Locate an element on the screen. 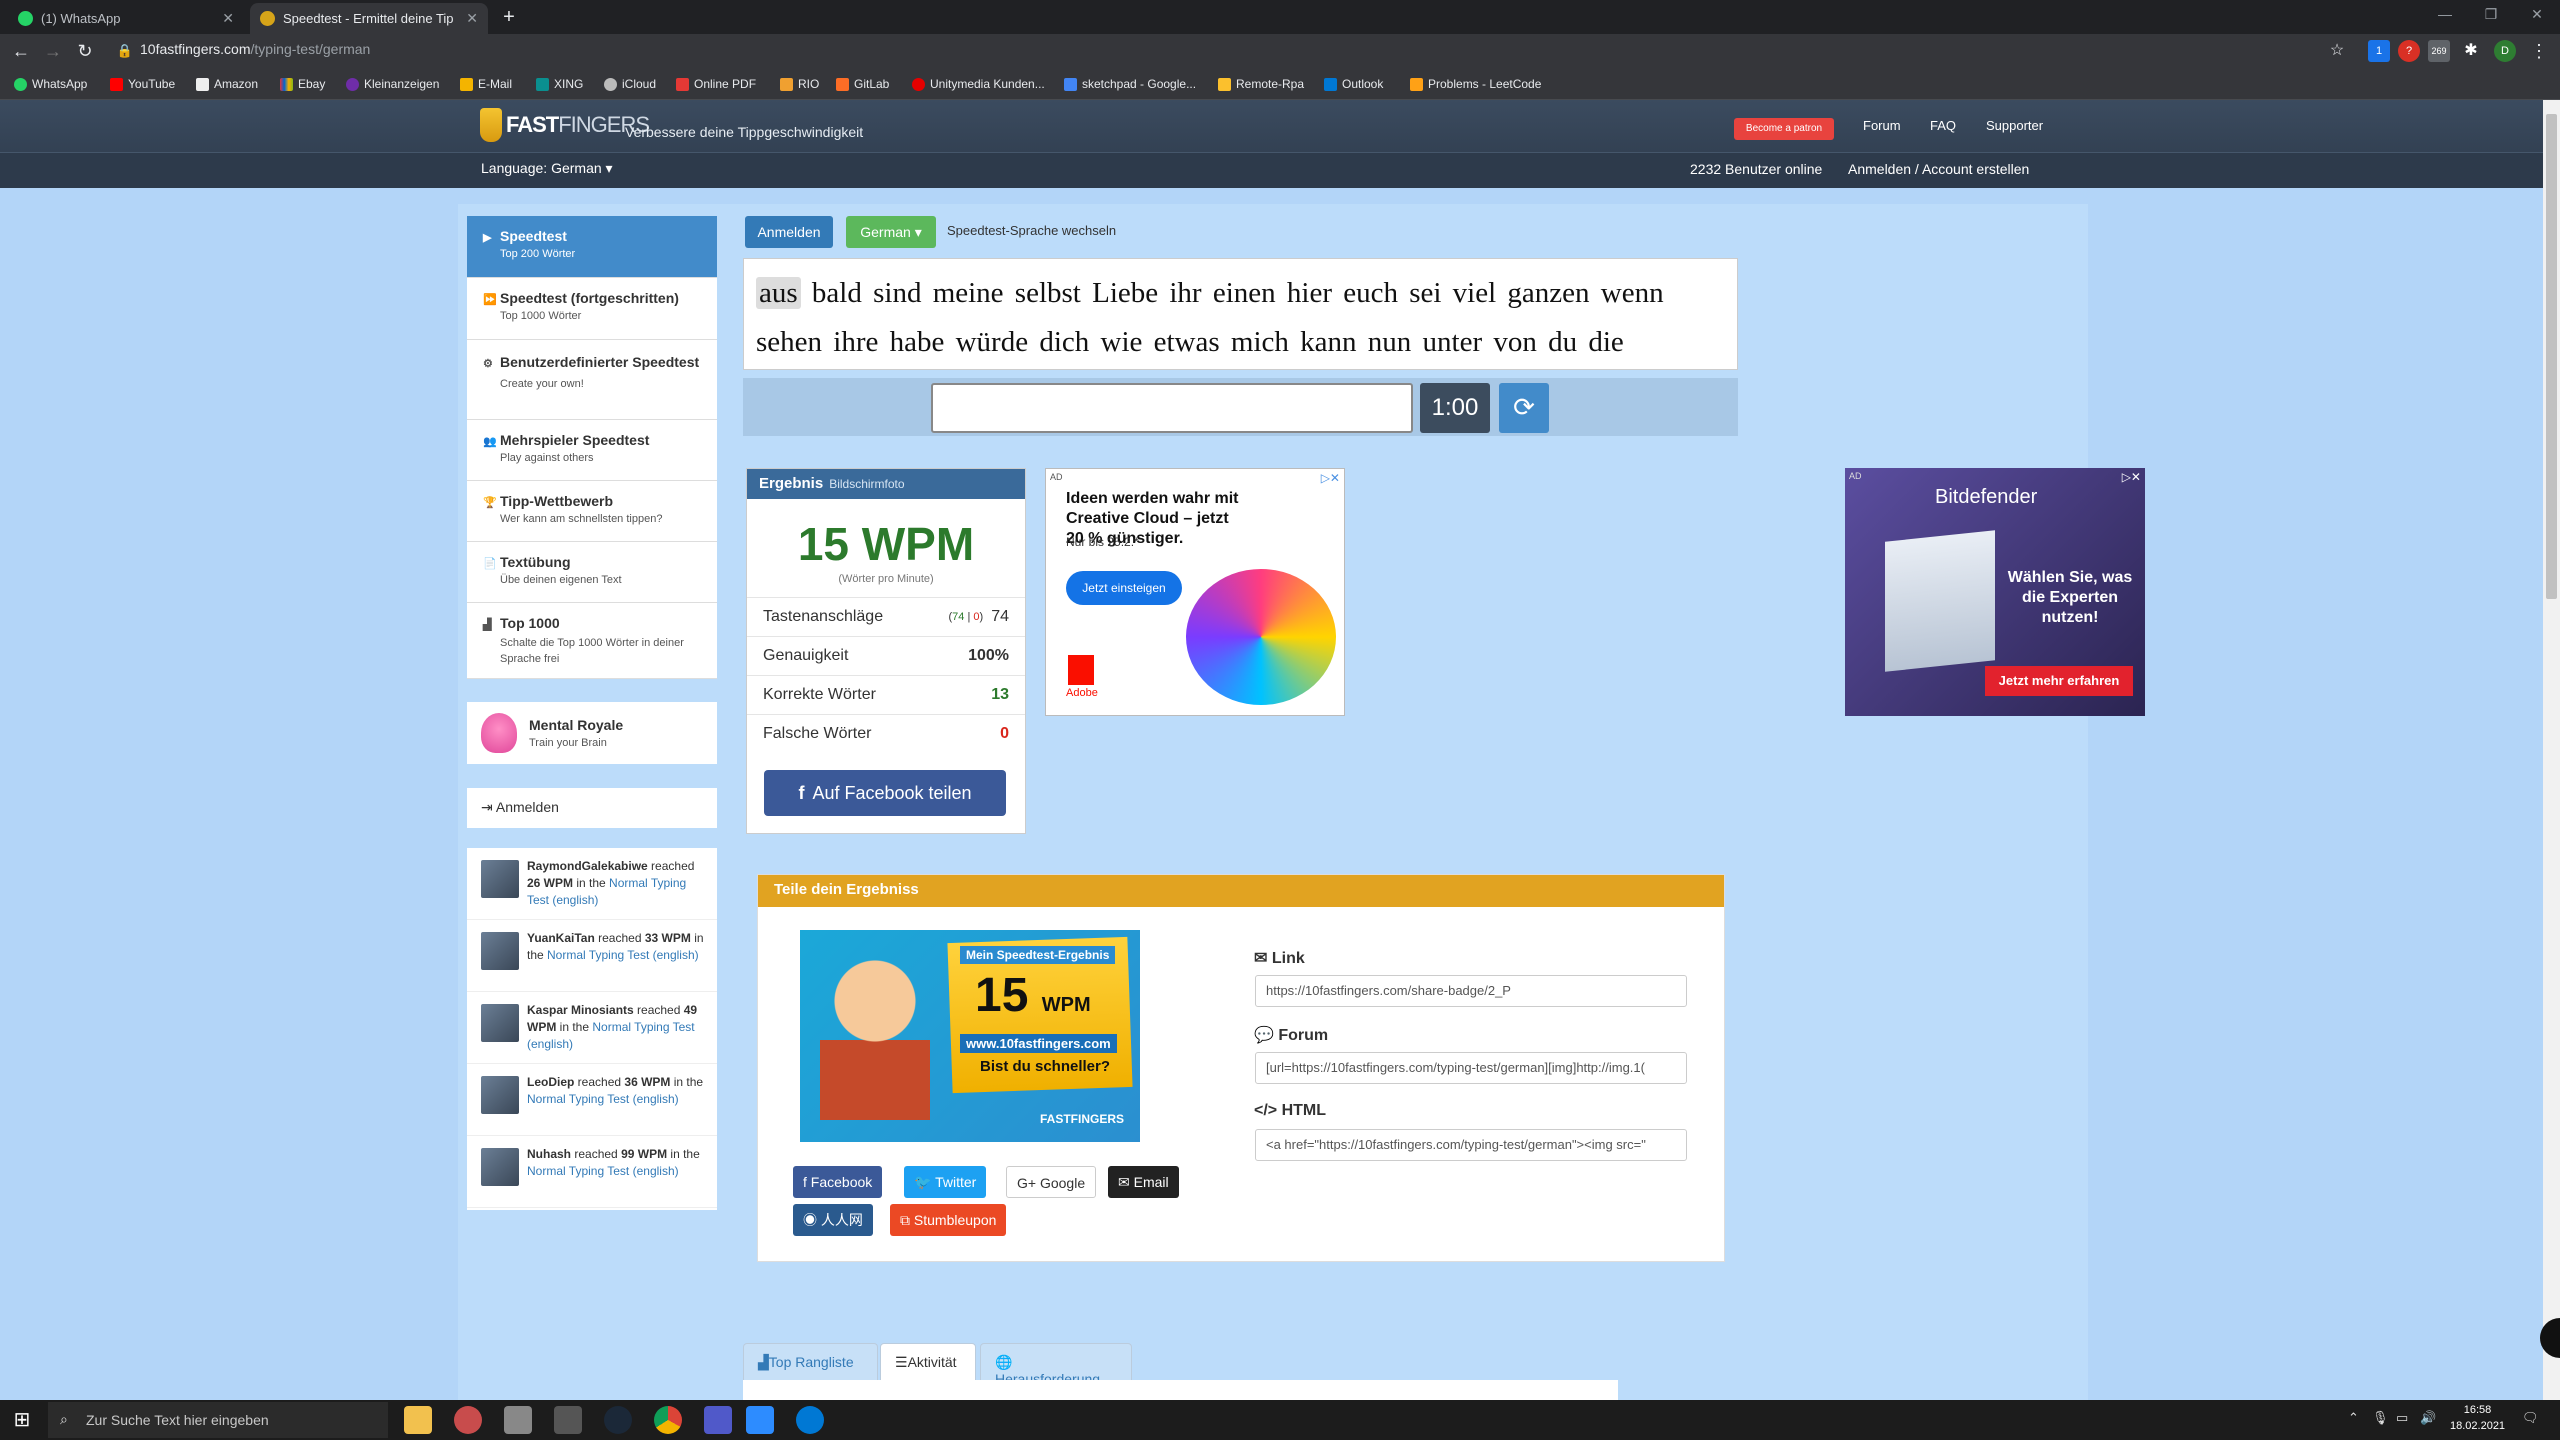 The width and height of the screenshot is (2560, 1440). facebook-share-button: f Auf Facebook teilen is located at coordinates (885, 793).